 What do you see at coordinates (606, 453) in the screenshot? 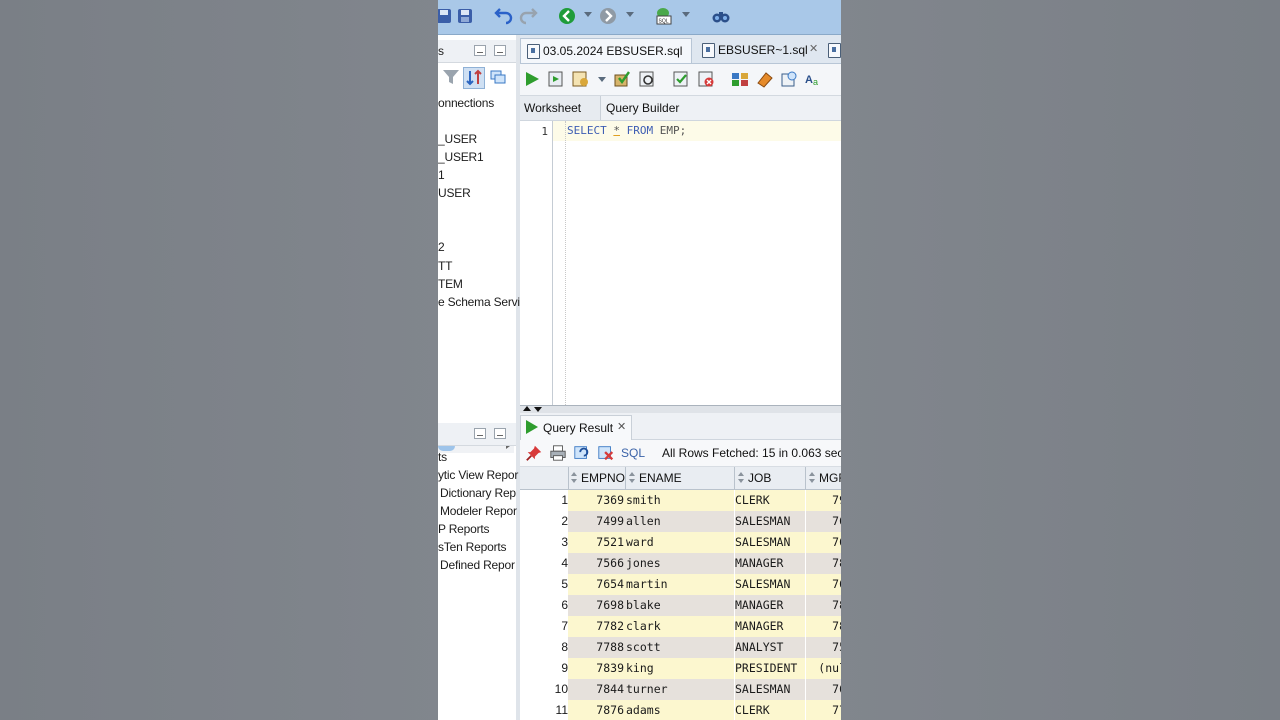
I see `delete-result-icon` at bounding box center [606, 453].